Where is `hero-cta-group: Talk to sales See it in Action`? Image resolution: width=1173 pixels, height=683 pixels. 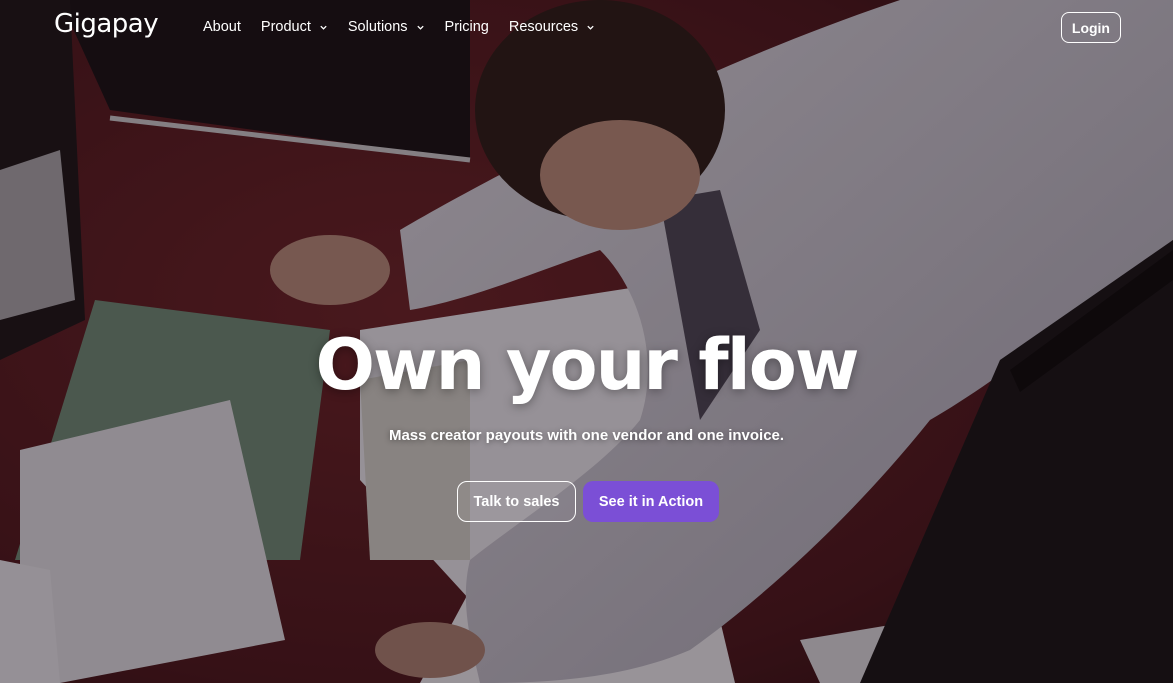 hero-cta-group: Talk to sales See it in Action is located at coordinates (588, 501).